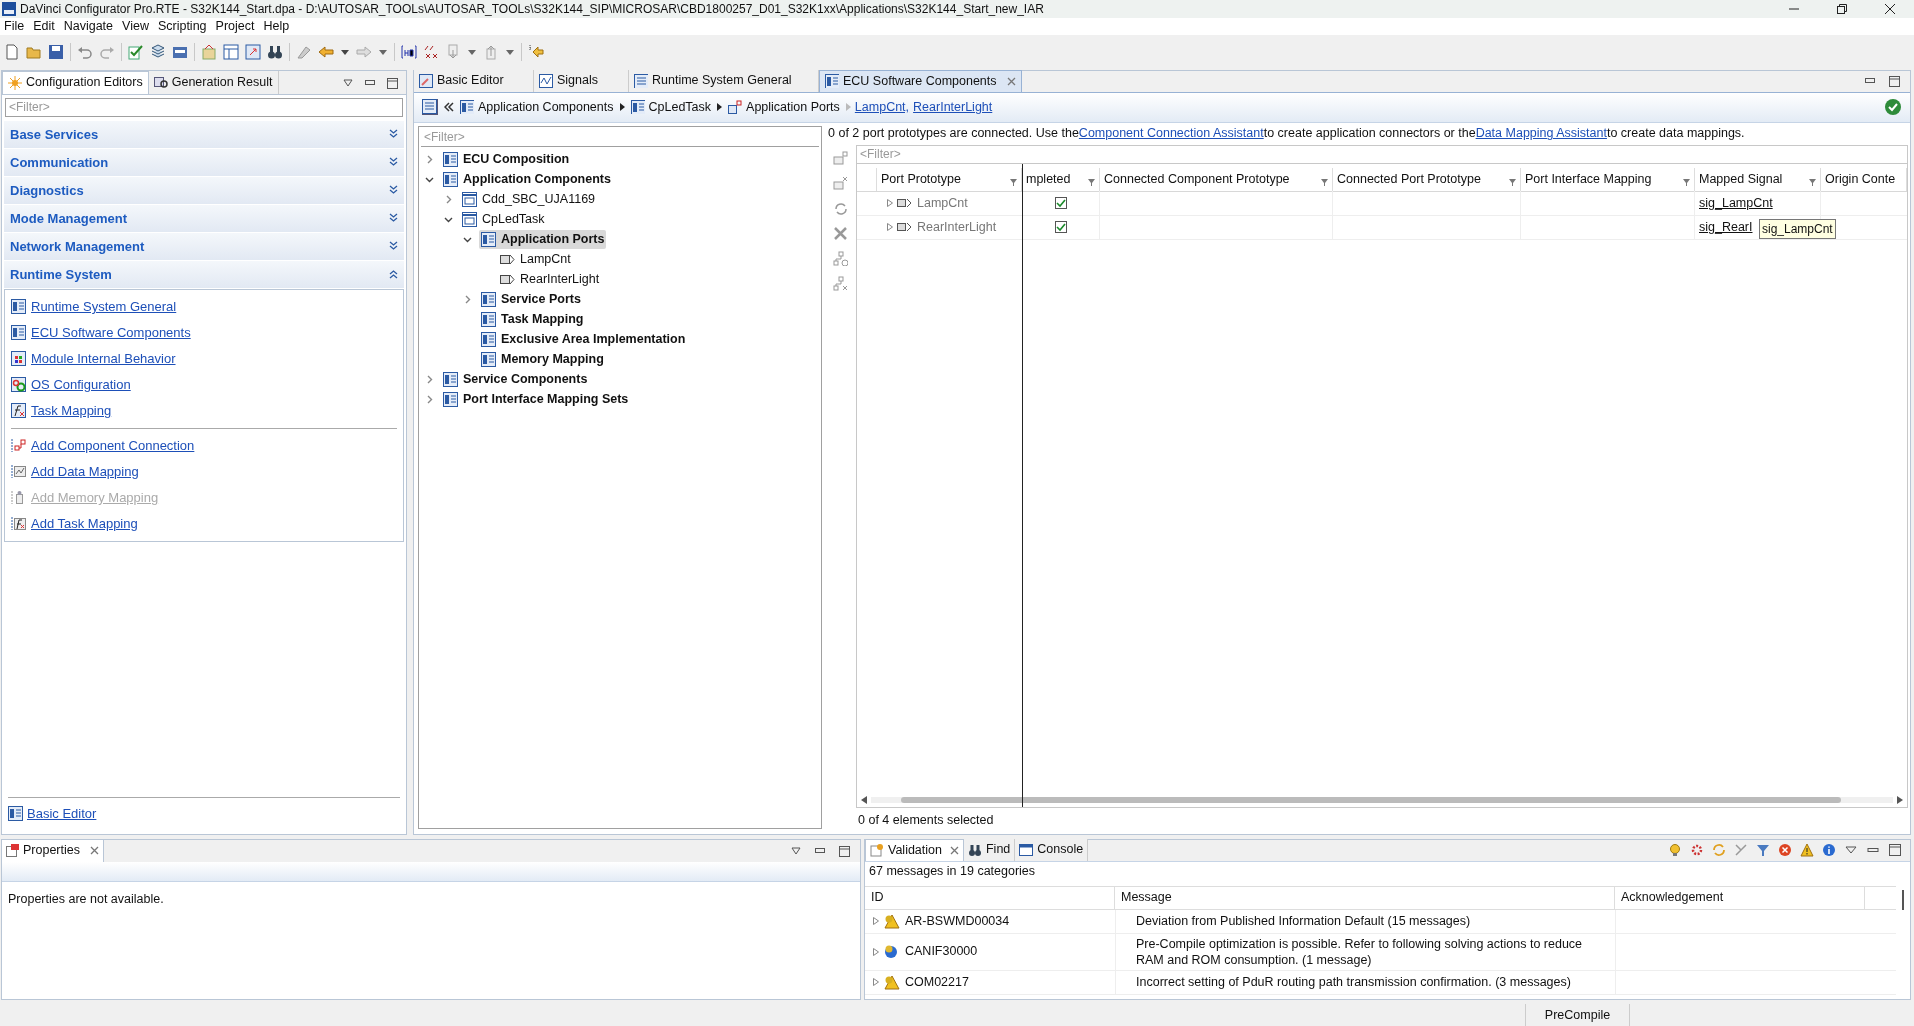 The image size is (1914, 1026). Describe the element at coordinates (1890, 9) in the screenshot. I see `close-icon` at that location.